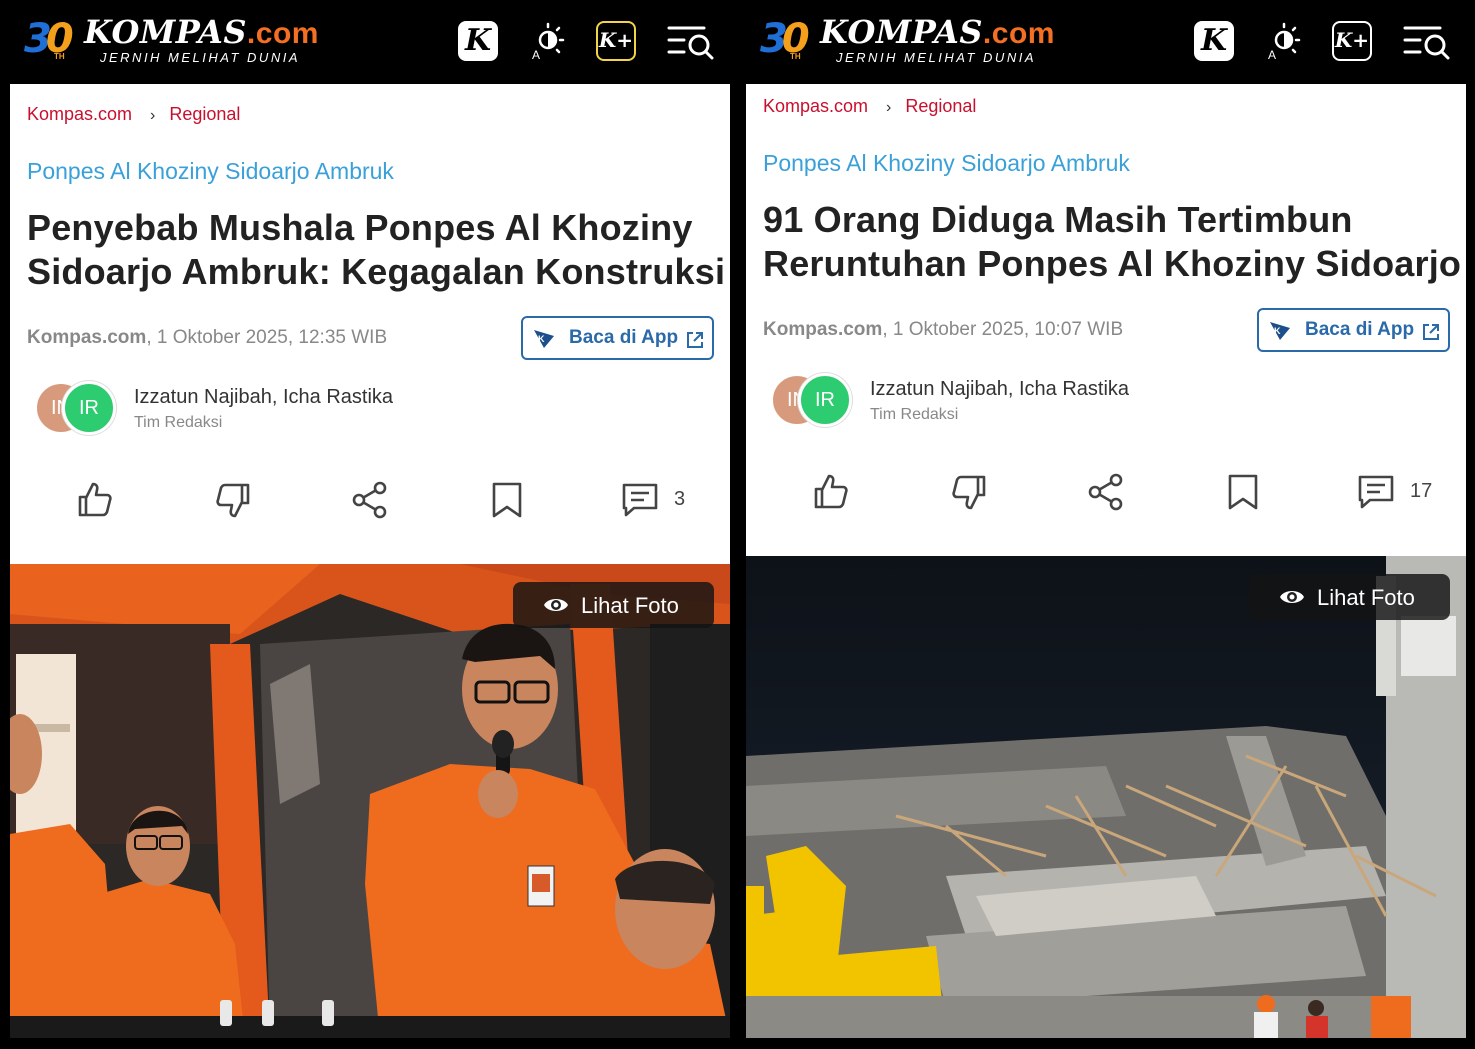 This screenshot has height=1049, width=1475. What do you see at coordinates (1421, 491) in the screenshot?
I see `comment-count: 17` at bounding box center [1421, 491].